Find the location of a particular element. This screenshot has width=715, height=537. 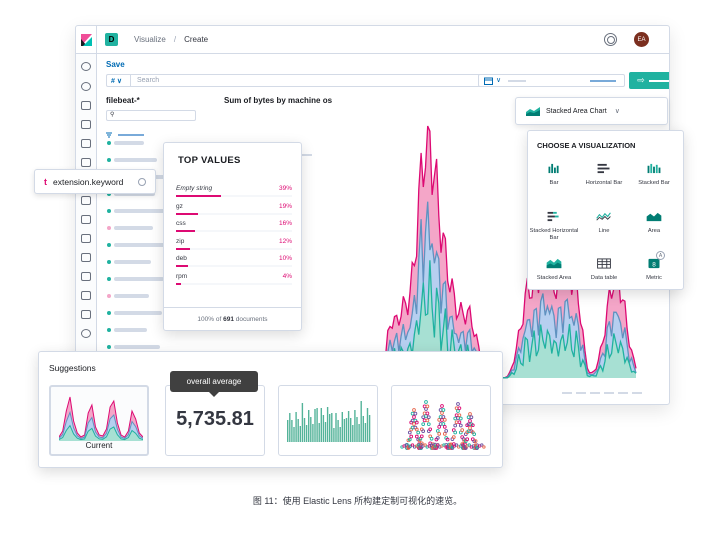

siem-icon is located at coordinates (86, 276).